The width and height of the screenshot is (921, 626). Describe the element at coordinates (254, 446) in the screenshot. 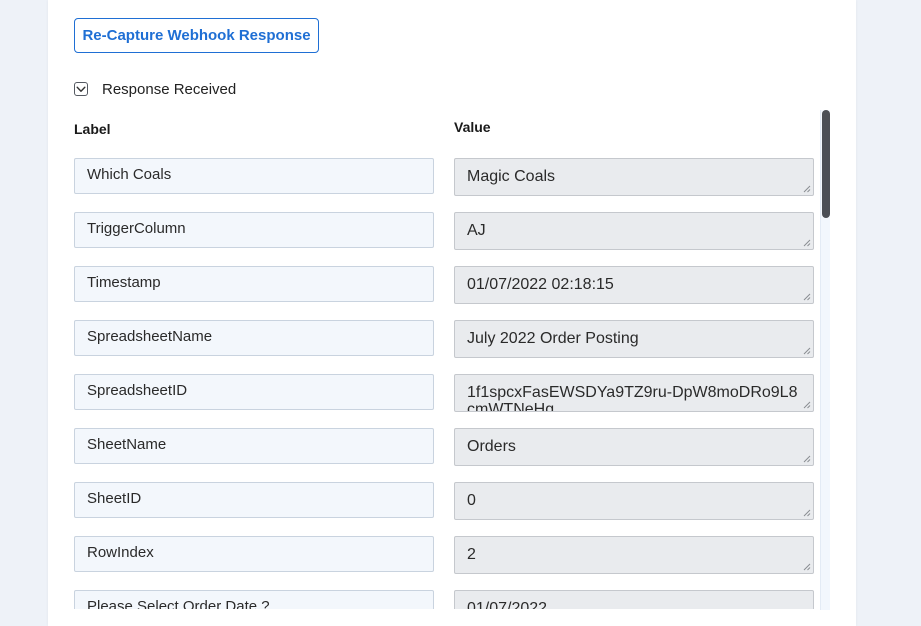

I see `field-label-input: SheetName` at that location.